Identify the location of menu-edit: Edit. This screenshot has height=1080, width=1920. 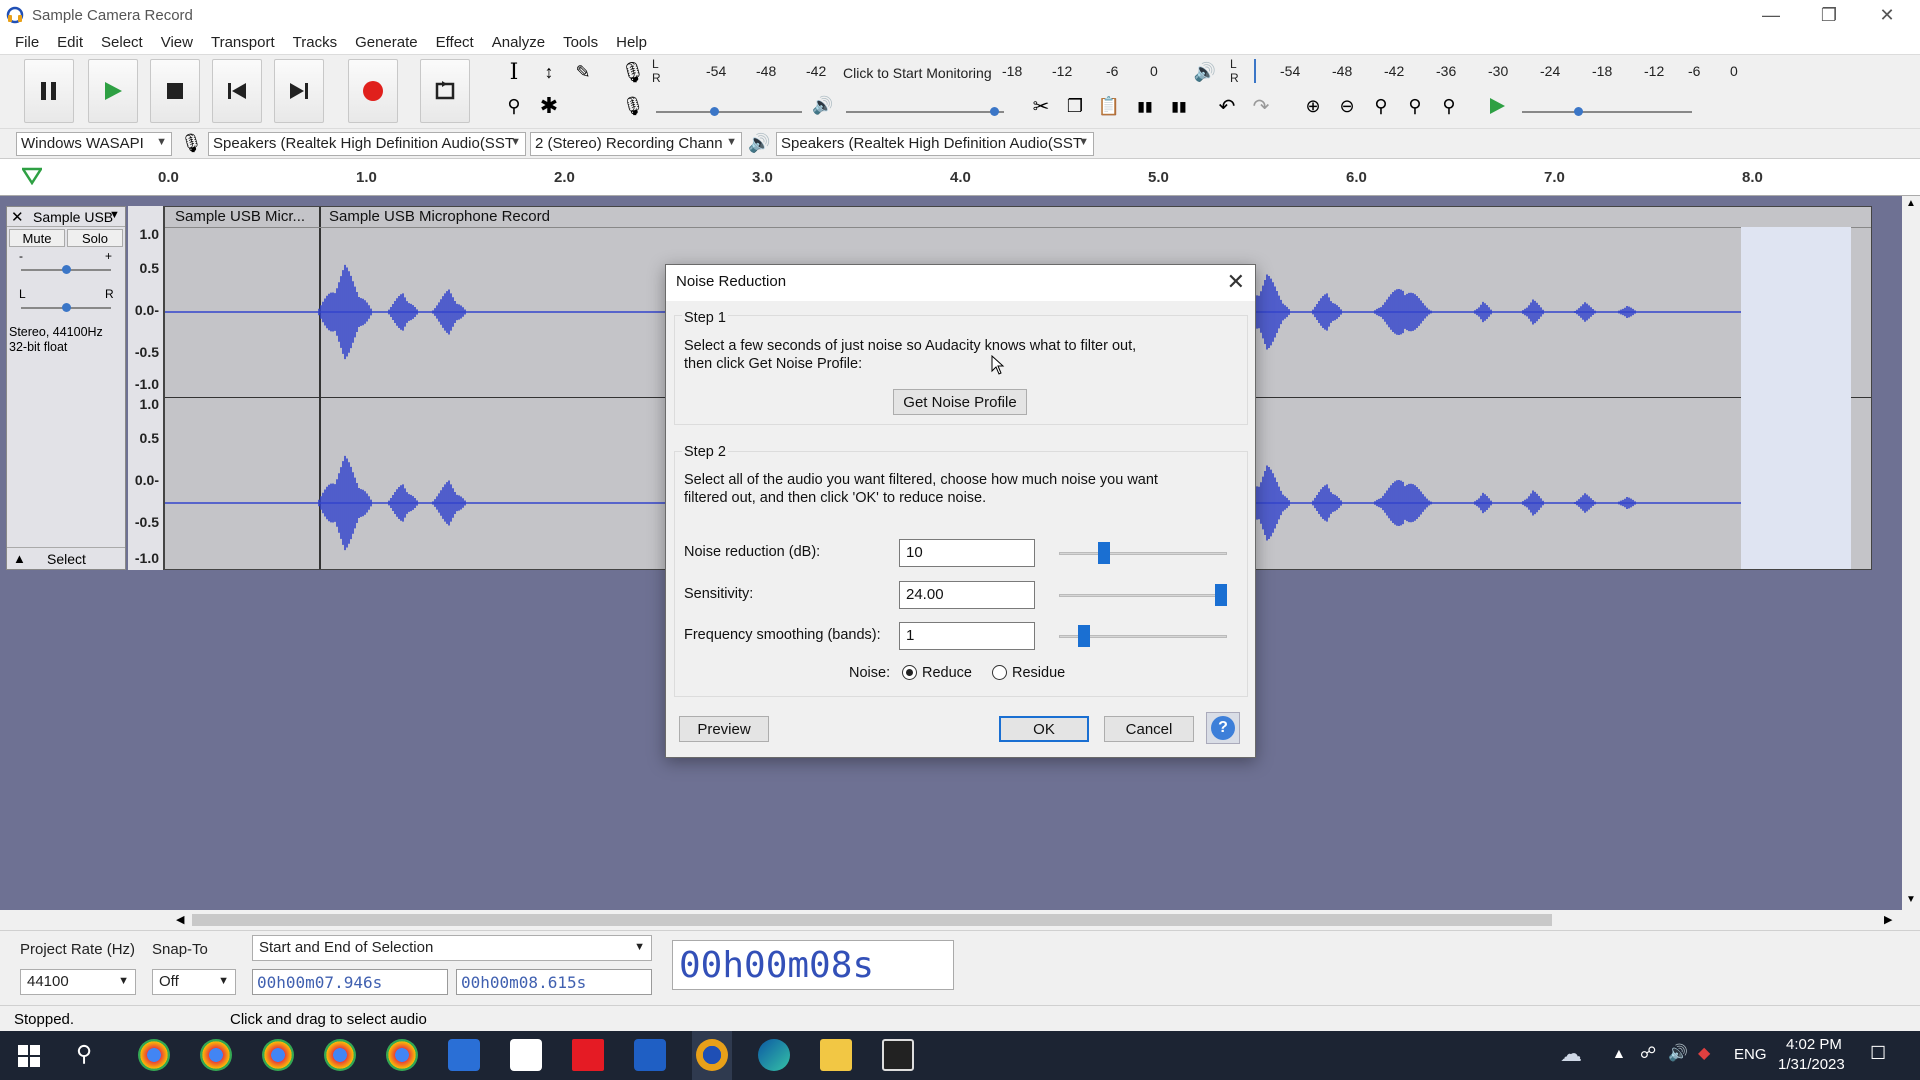
(70, 42).